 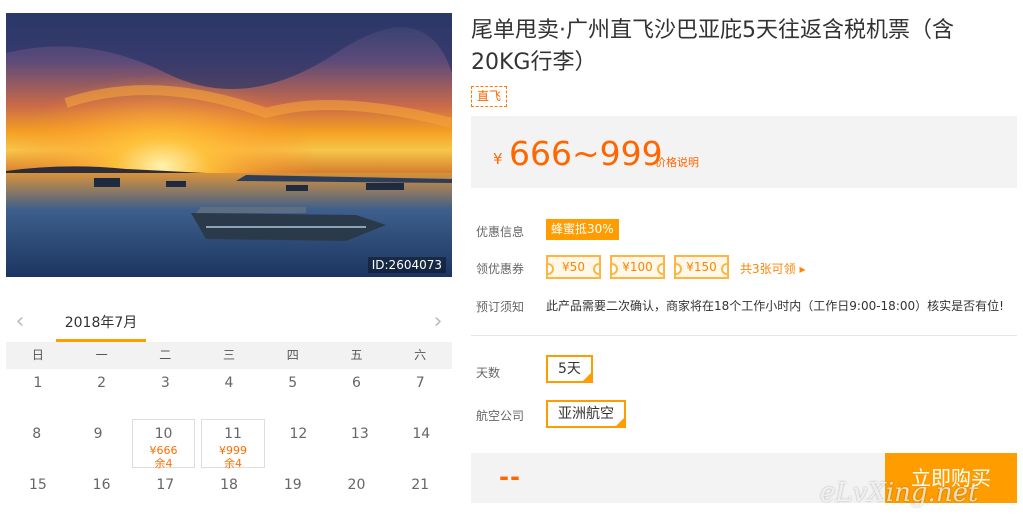 I want to click on calendar-week-row: 15 16 17 18 19 20 21, so click(x=229, y=496).